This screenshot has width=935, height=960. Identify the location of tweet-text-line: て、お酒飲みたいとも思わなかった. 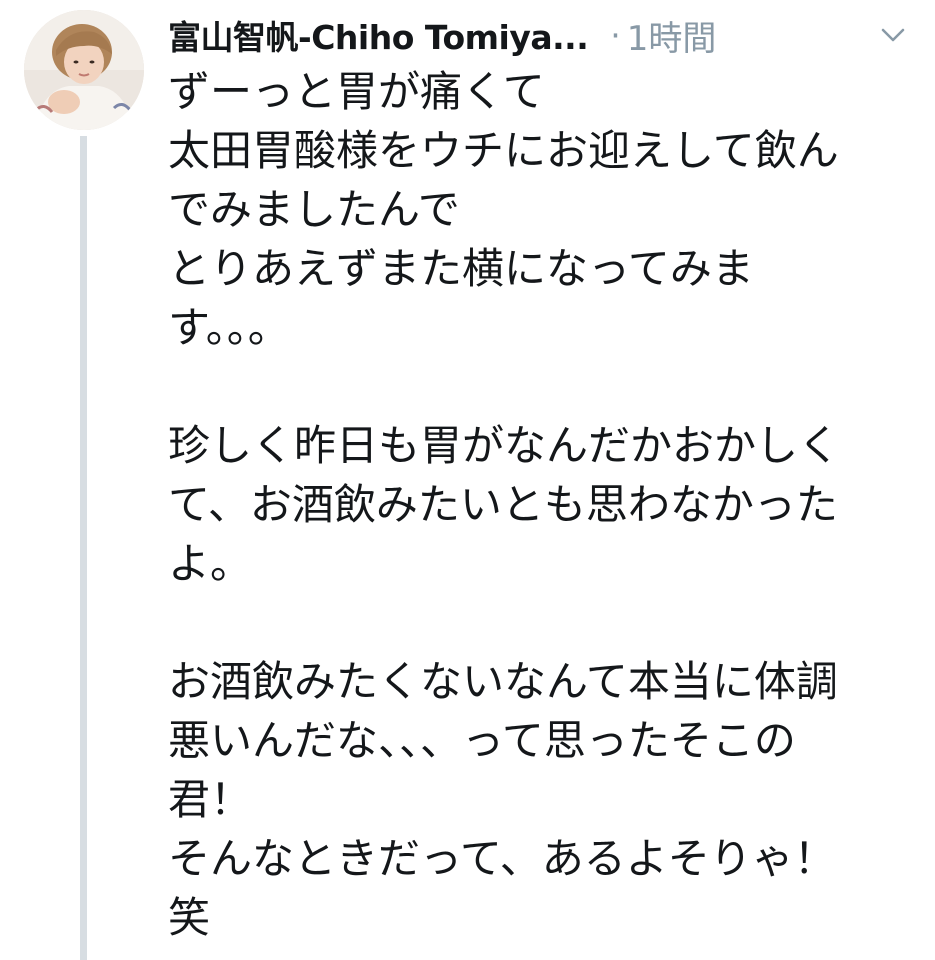
(503, 504).